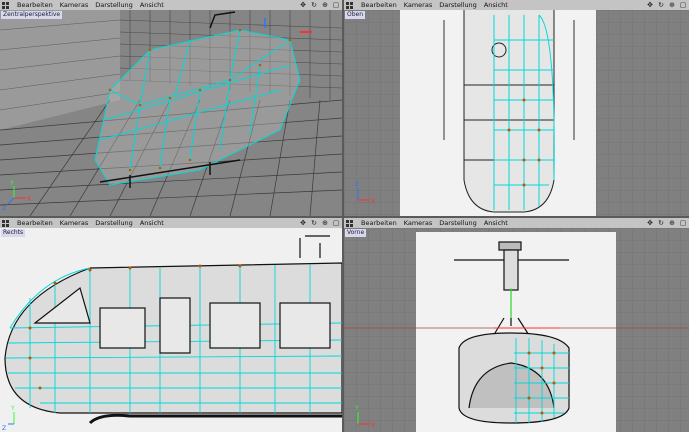  Describe the element at coordinates (13, 233) in the screenshot. I see `viewport-title: Rechts` at that location.